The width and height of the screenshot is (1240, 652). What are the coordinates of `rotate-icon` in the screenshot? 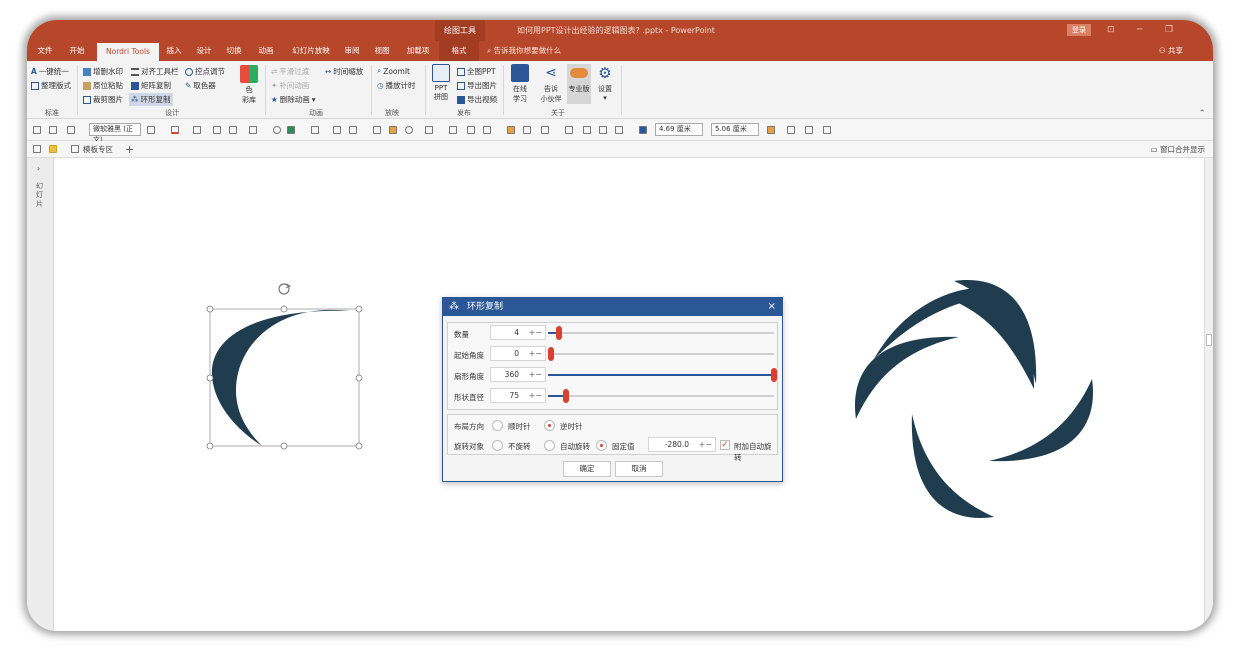 It's located at (429, 130).